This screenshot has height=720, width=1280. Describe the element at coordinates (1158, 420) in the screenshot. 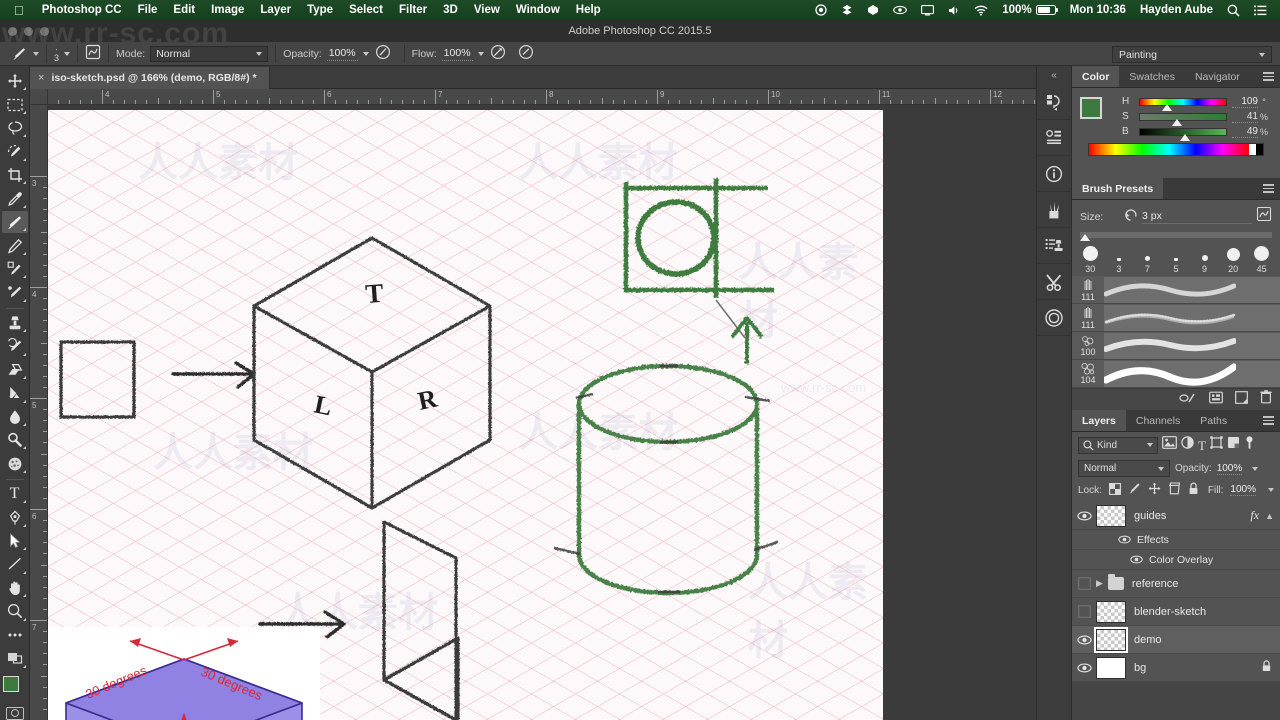

I see `tab-channels: Channels` at that location.